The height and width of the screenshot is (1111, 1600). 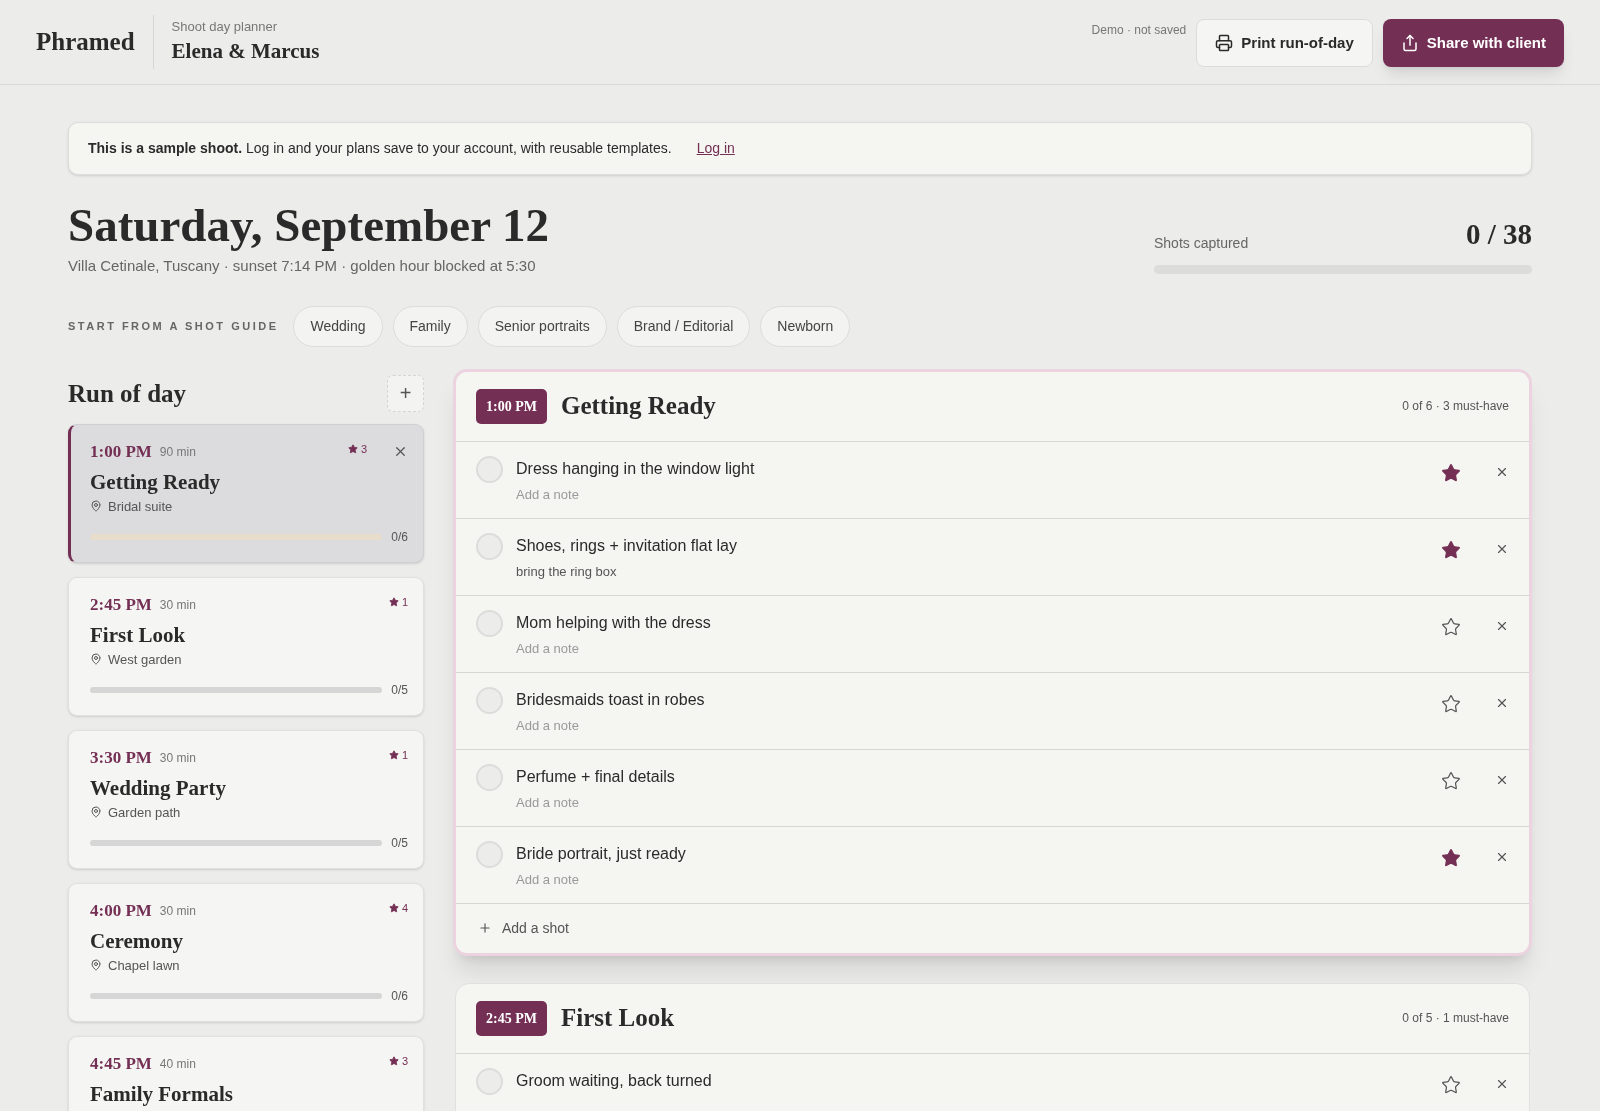 I want to click on card-title: First Look, so click(x=138, y=634).